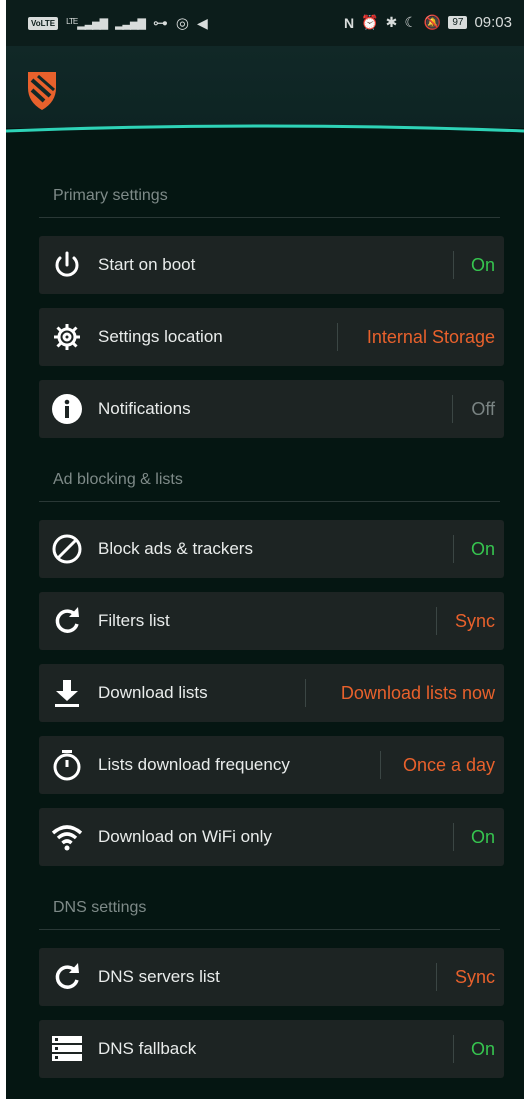 The width and height of the screenshot is (530, 1099). What do you see at coordinates (271, 265) in the screenshot?
I see `setting-row-start-on-boot: Start on boot On` at bounding box center [271, 265].